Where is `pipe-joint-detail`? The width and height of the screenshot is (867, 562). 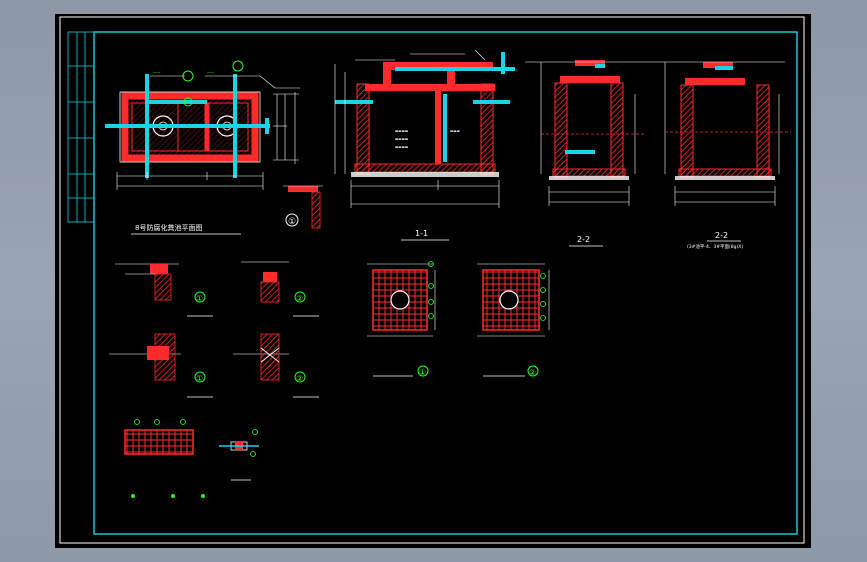 pipe-joint-detail is located at coordinates (239, 455).